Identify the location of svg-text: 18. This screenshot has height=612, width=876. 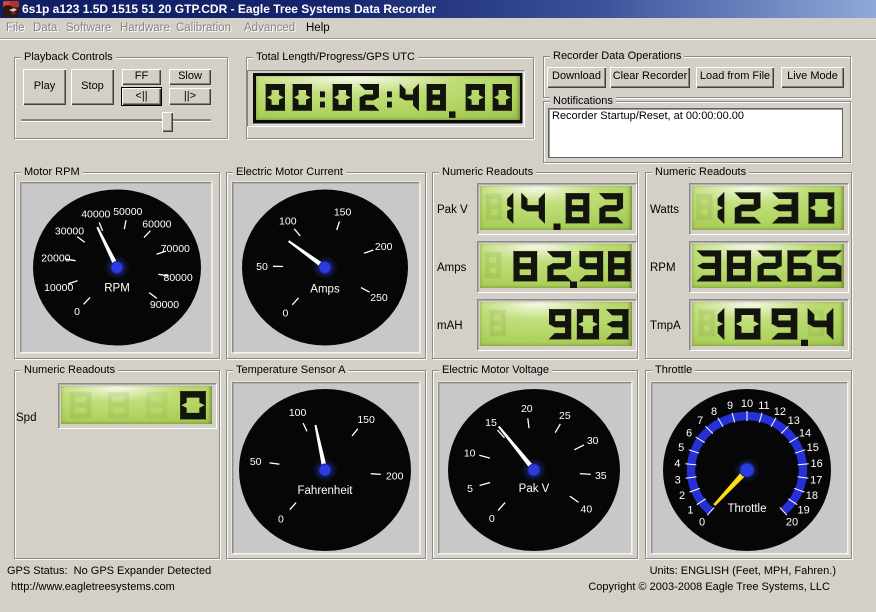
(812, 496).